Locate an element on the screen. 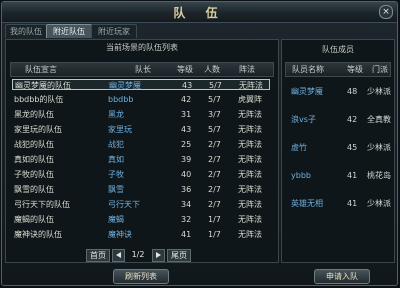 Image resolution: width=400 pixels, height=288 pixels. prev-page-arrow-icon is located at coordinates (118, 255).